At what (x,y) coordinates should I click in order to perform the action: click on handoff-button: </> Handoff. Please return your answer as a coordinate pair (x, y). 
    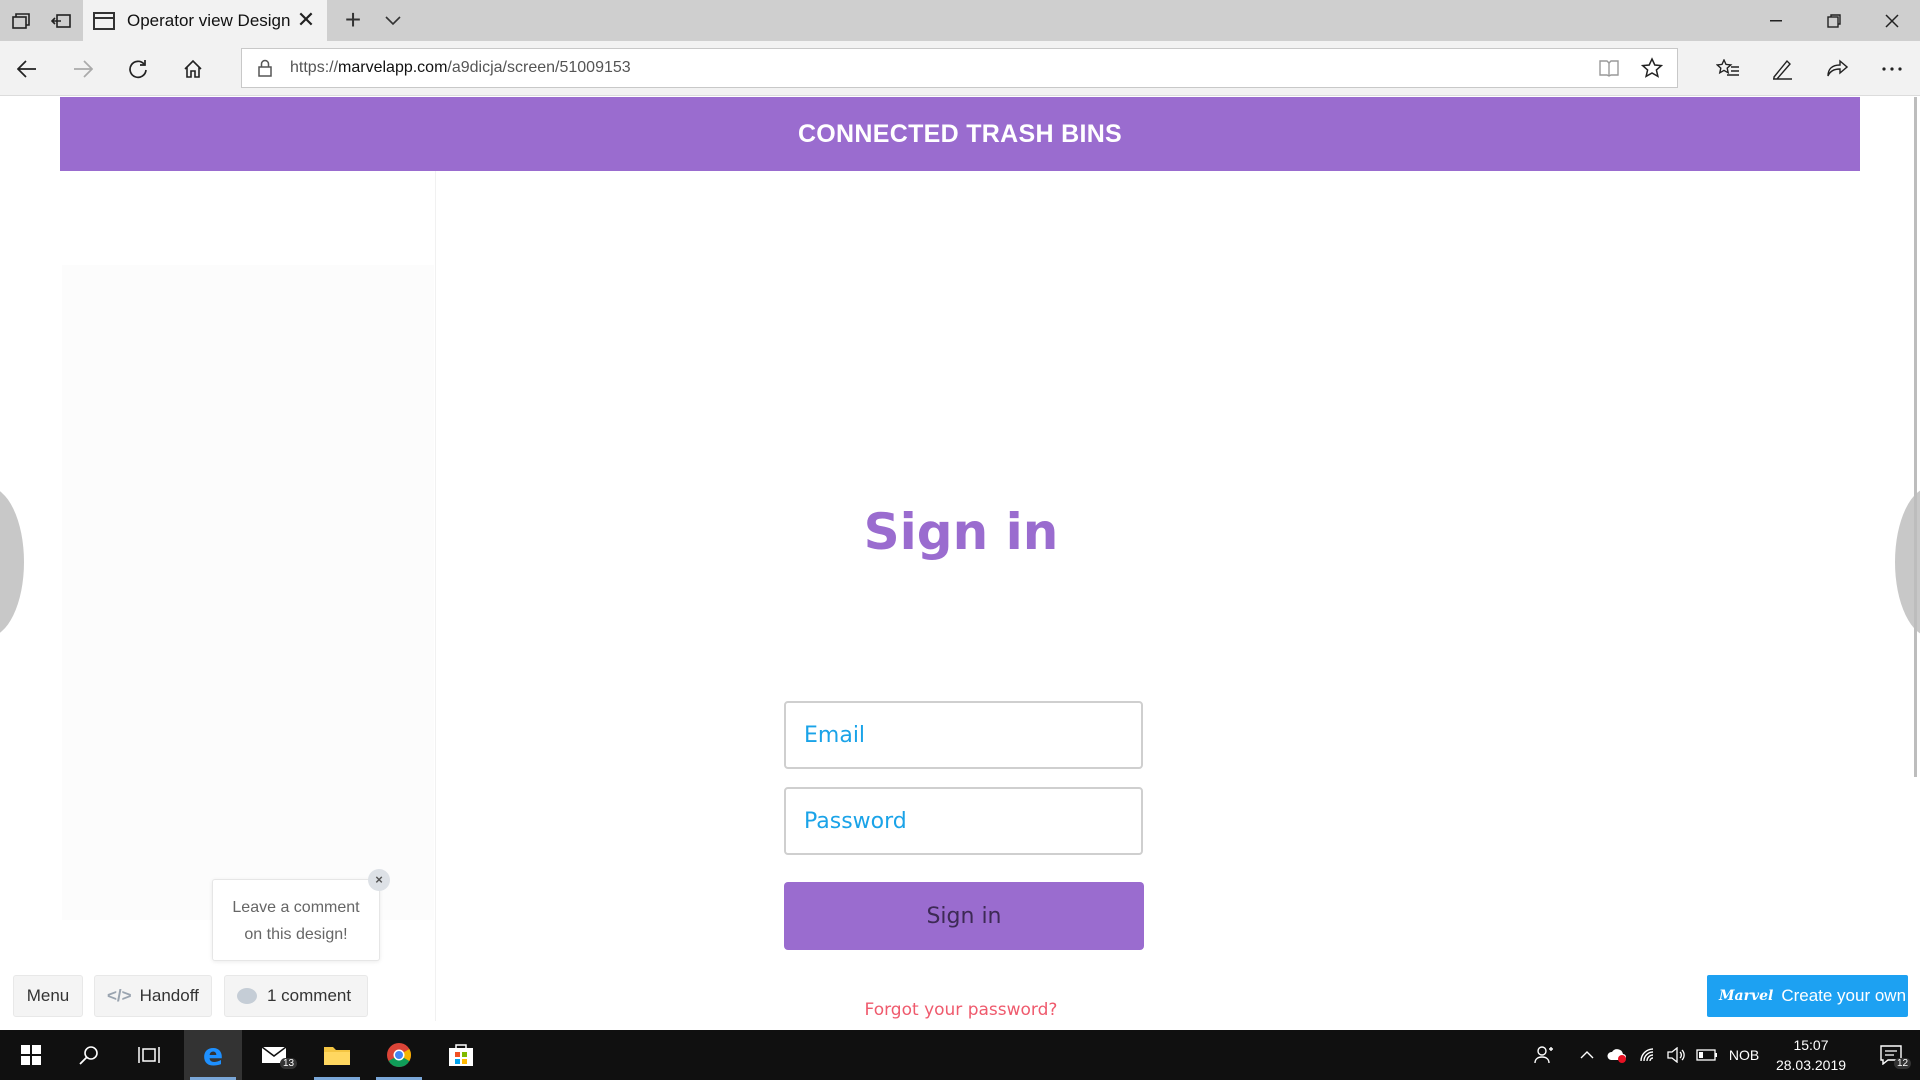
    Looking at the image, I should click on (153, 996).